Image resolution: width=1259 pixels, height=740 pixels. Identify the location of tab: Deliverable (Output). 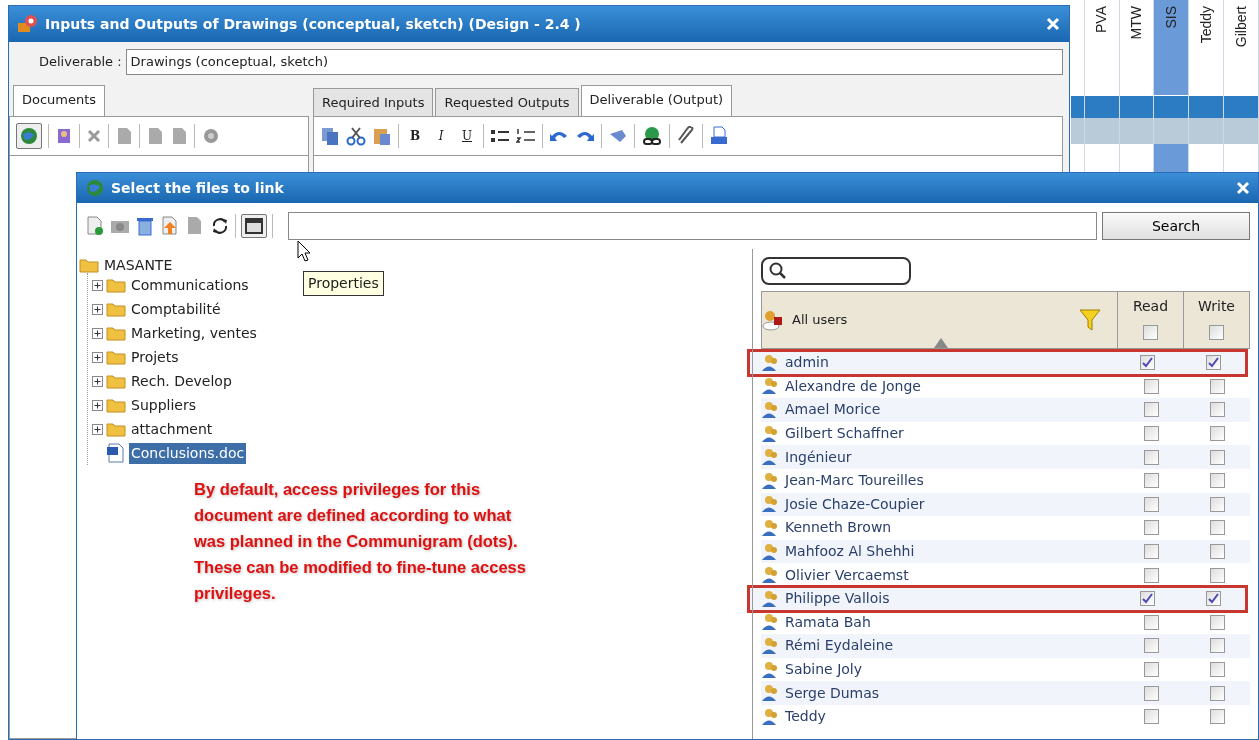
(656, 100).